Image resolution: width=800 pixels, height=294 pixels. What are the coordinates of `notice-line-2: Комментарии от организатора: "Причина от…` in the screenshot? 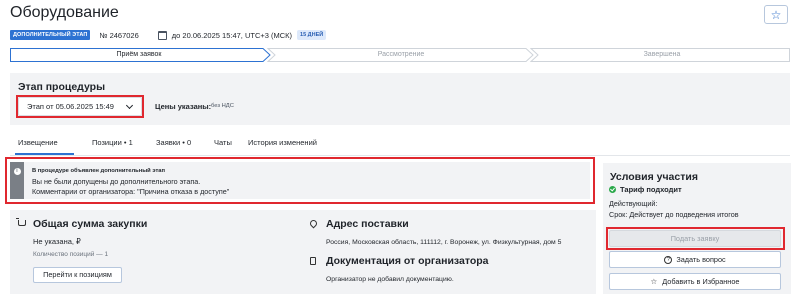 It's located at (131, 191).